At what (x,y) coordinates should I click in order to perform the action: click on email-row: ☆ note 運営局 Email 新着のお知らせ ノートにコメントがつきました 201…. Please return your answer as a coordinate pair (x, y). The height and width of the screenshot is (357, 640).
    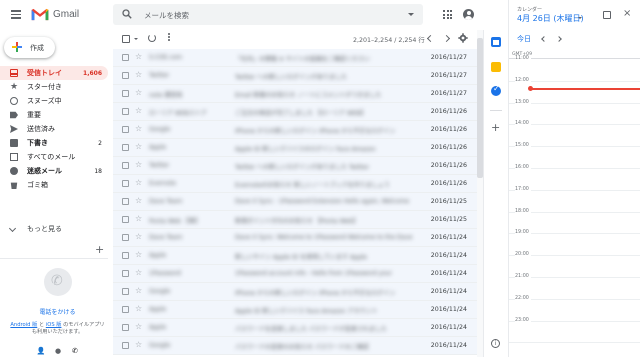
    Looking at the image, I should click on (295, 94).